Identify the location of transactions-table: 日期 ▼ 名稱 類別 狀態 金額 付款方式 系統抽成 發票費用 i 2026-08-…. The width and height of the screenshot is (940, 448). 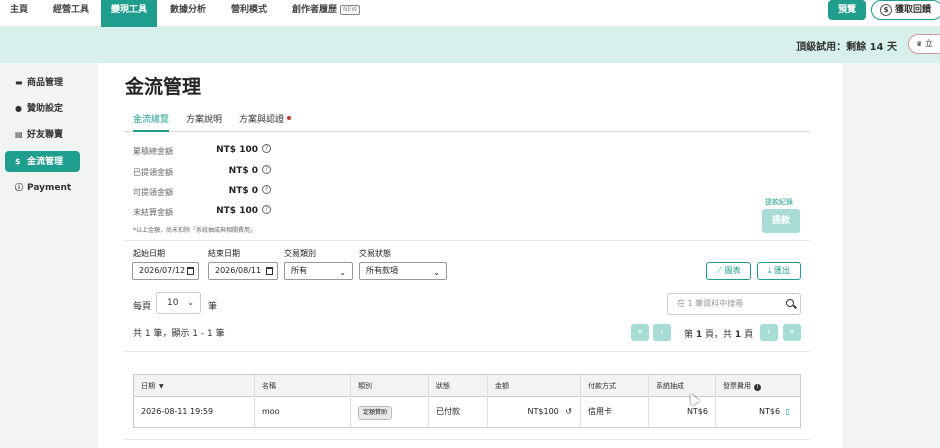
(467, 401).